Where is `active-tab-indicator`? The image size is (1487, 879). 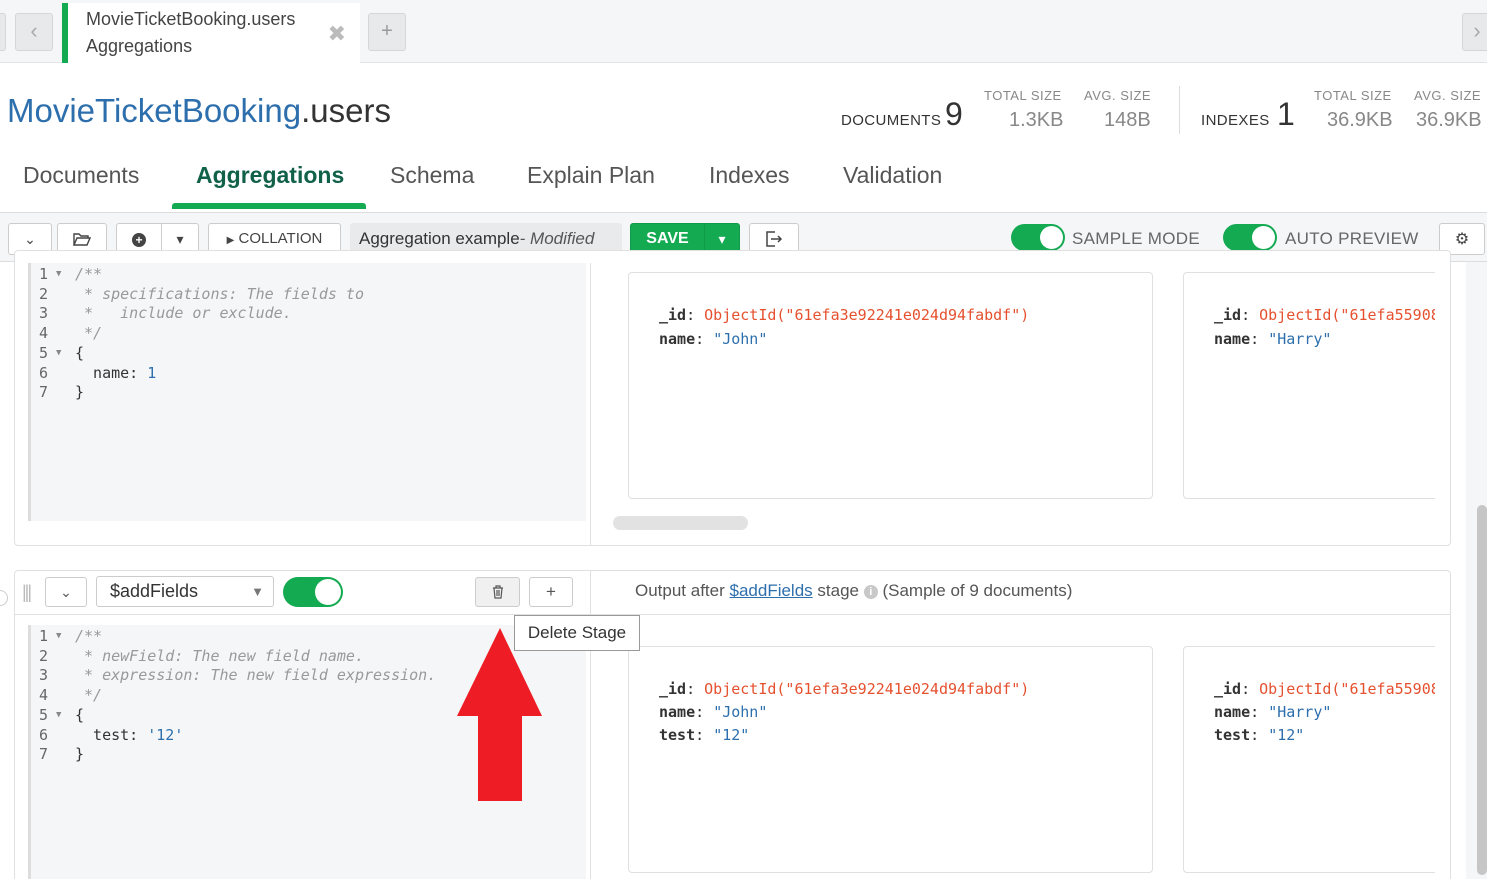
active-tab-indicator is located at coordinates (269, 206).